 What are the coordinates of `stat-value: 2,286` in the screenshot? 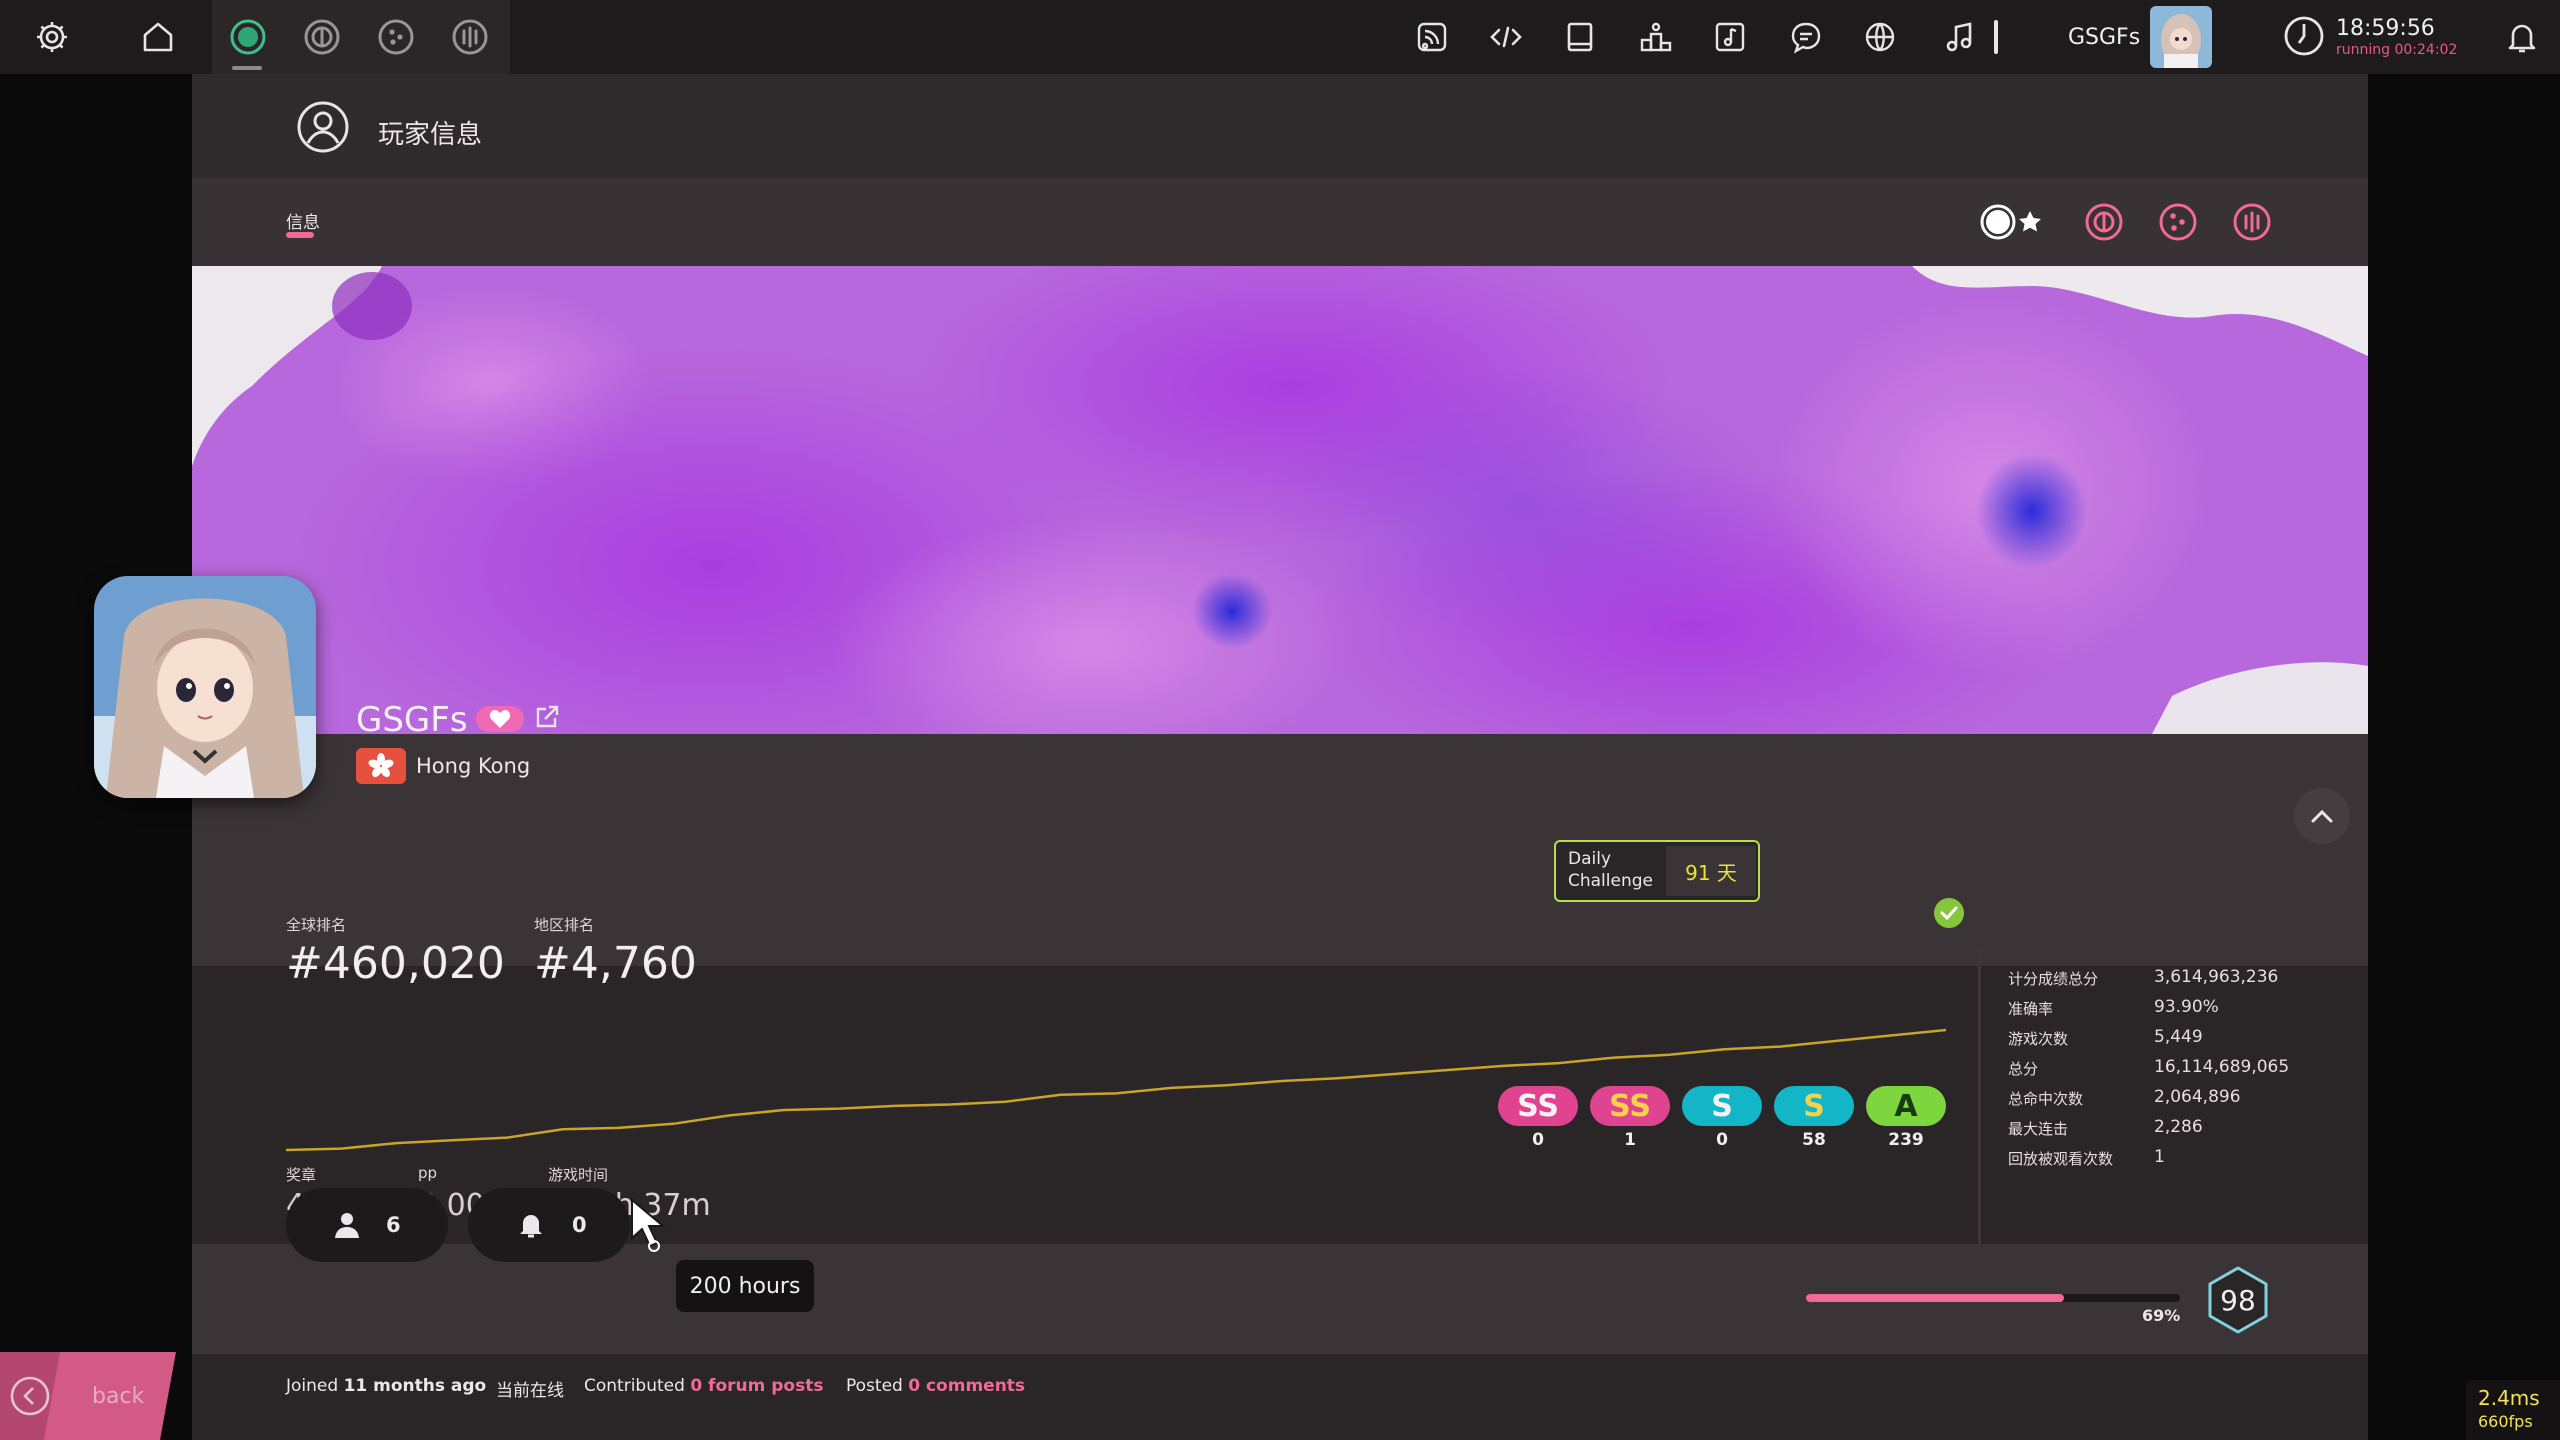 It's located at (2178, 1127).